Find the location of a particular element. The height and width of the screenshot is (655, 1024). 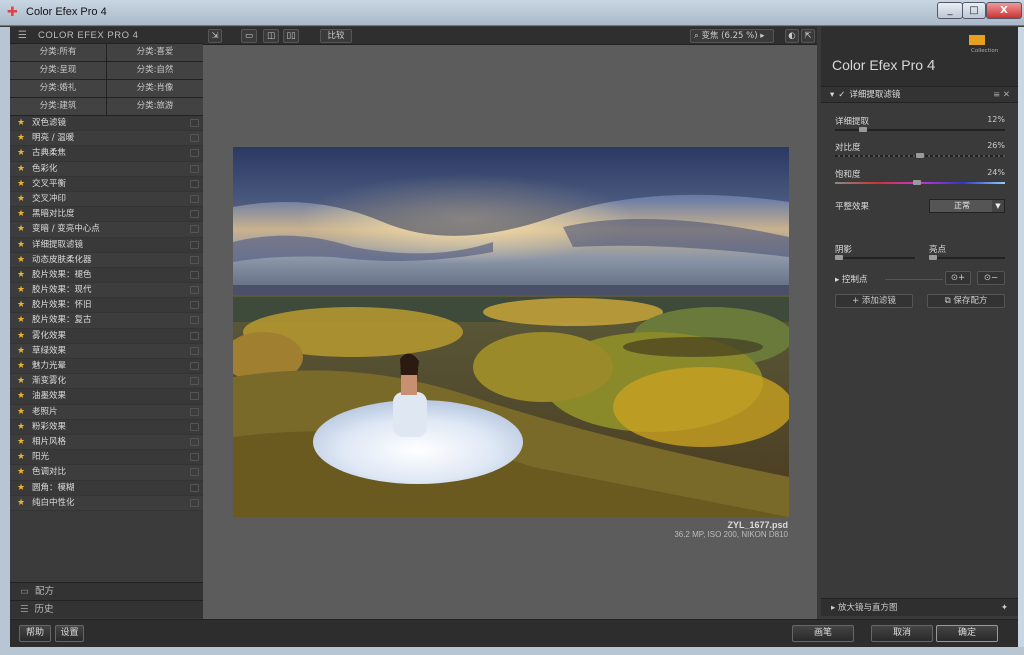

split-view-icon: ◫ is located at coordinates (271, 36).